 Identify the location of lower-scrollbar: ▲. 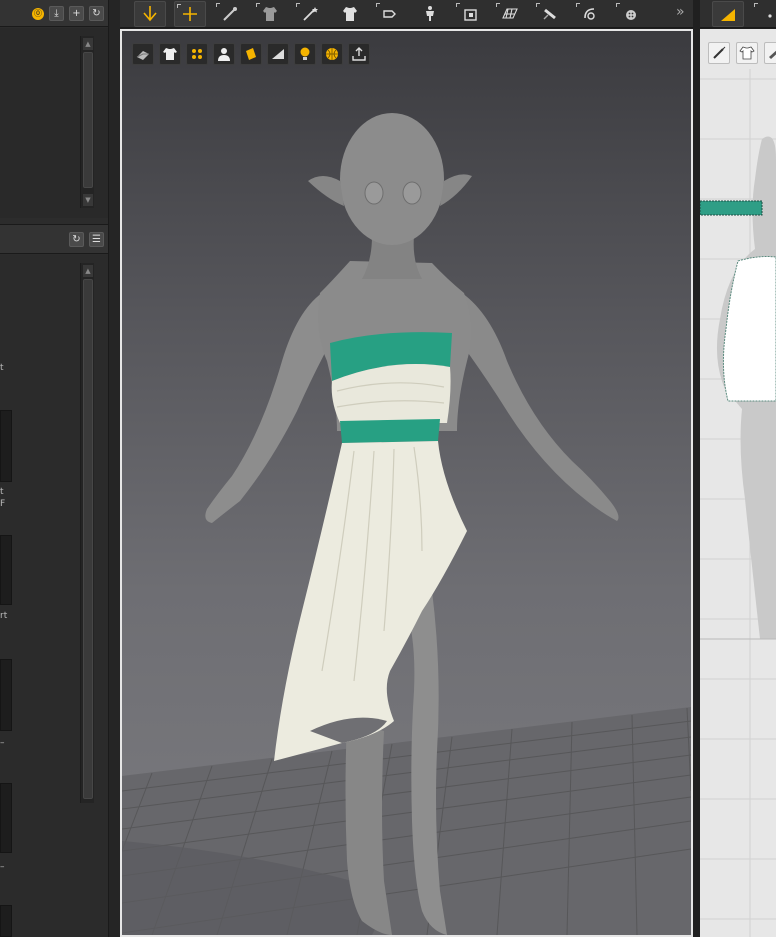
(87, 533).